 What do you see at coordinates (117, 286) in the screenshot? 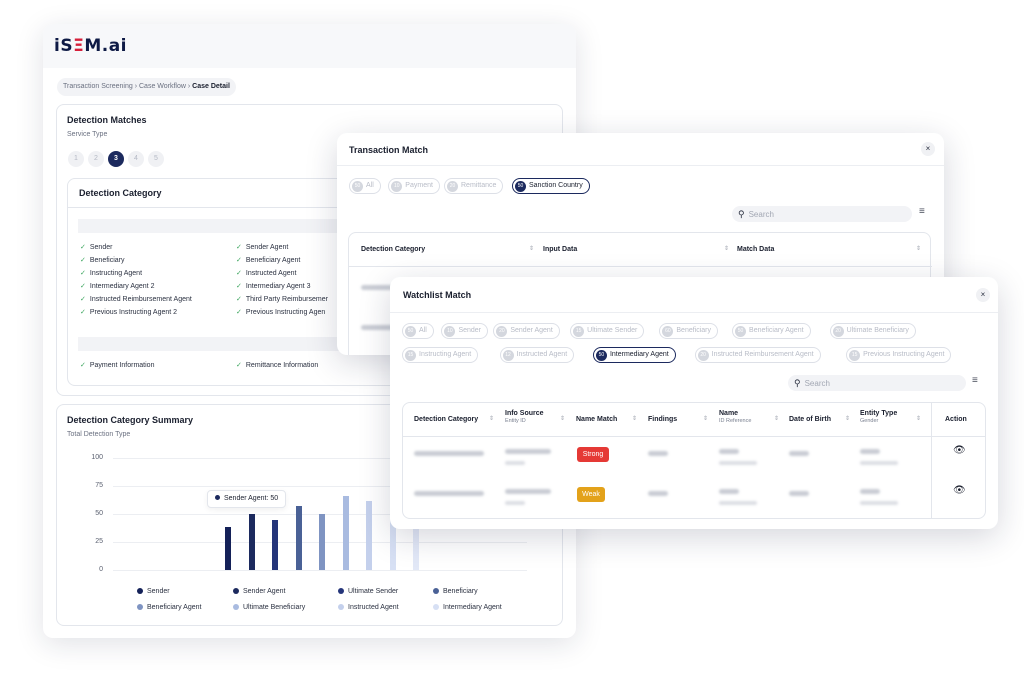
I see `watchlist-item-intermediary-agent-2: ✓ Intermediary Agent 2` at bounding box center [117, 286].